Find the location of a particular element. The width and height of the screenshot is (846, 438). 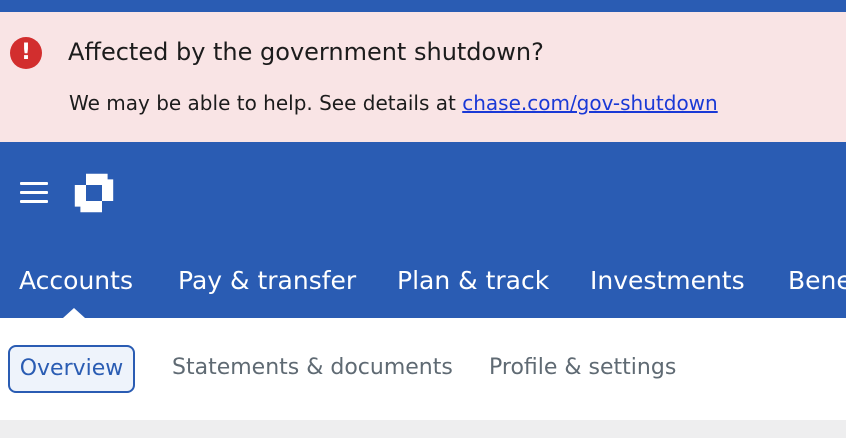

exclamation-icon: ! is located at coordinates (26, 53).